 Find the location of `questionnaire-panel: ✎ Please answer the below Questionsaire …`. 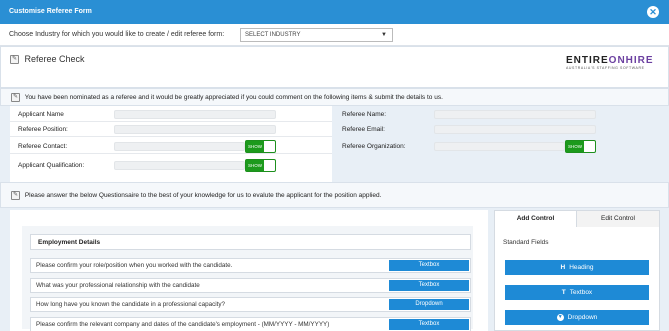

questionnaire-panel: ✎ Please answer the below Questionsaire … is located at coordinates (334, 195).